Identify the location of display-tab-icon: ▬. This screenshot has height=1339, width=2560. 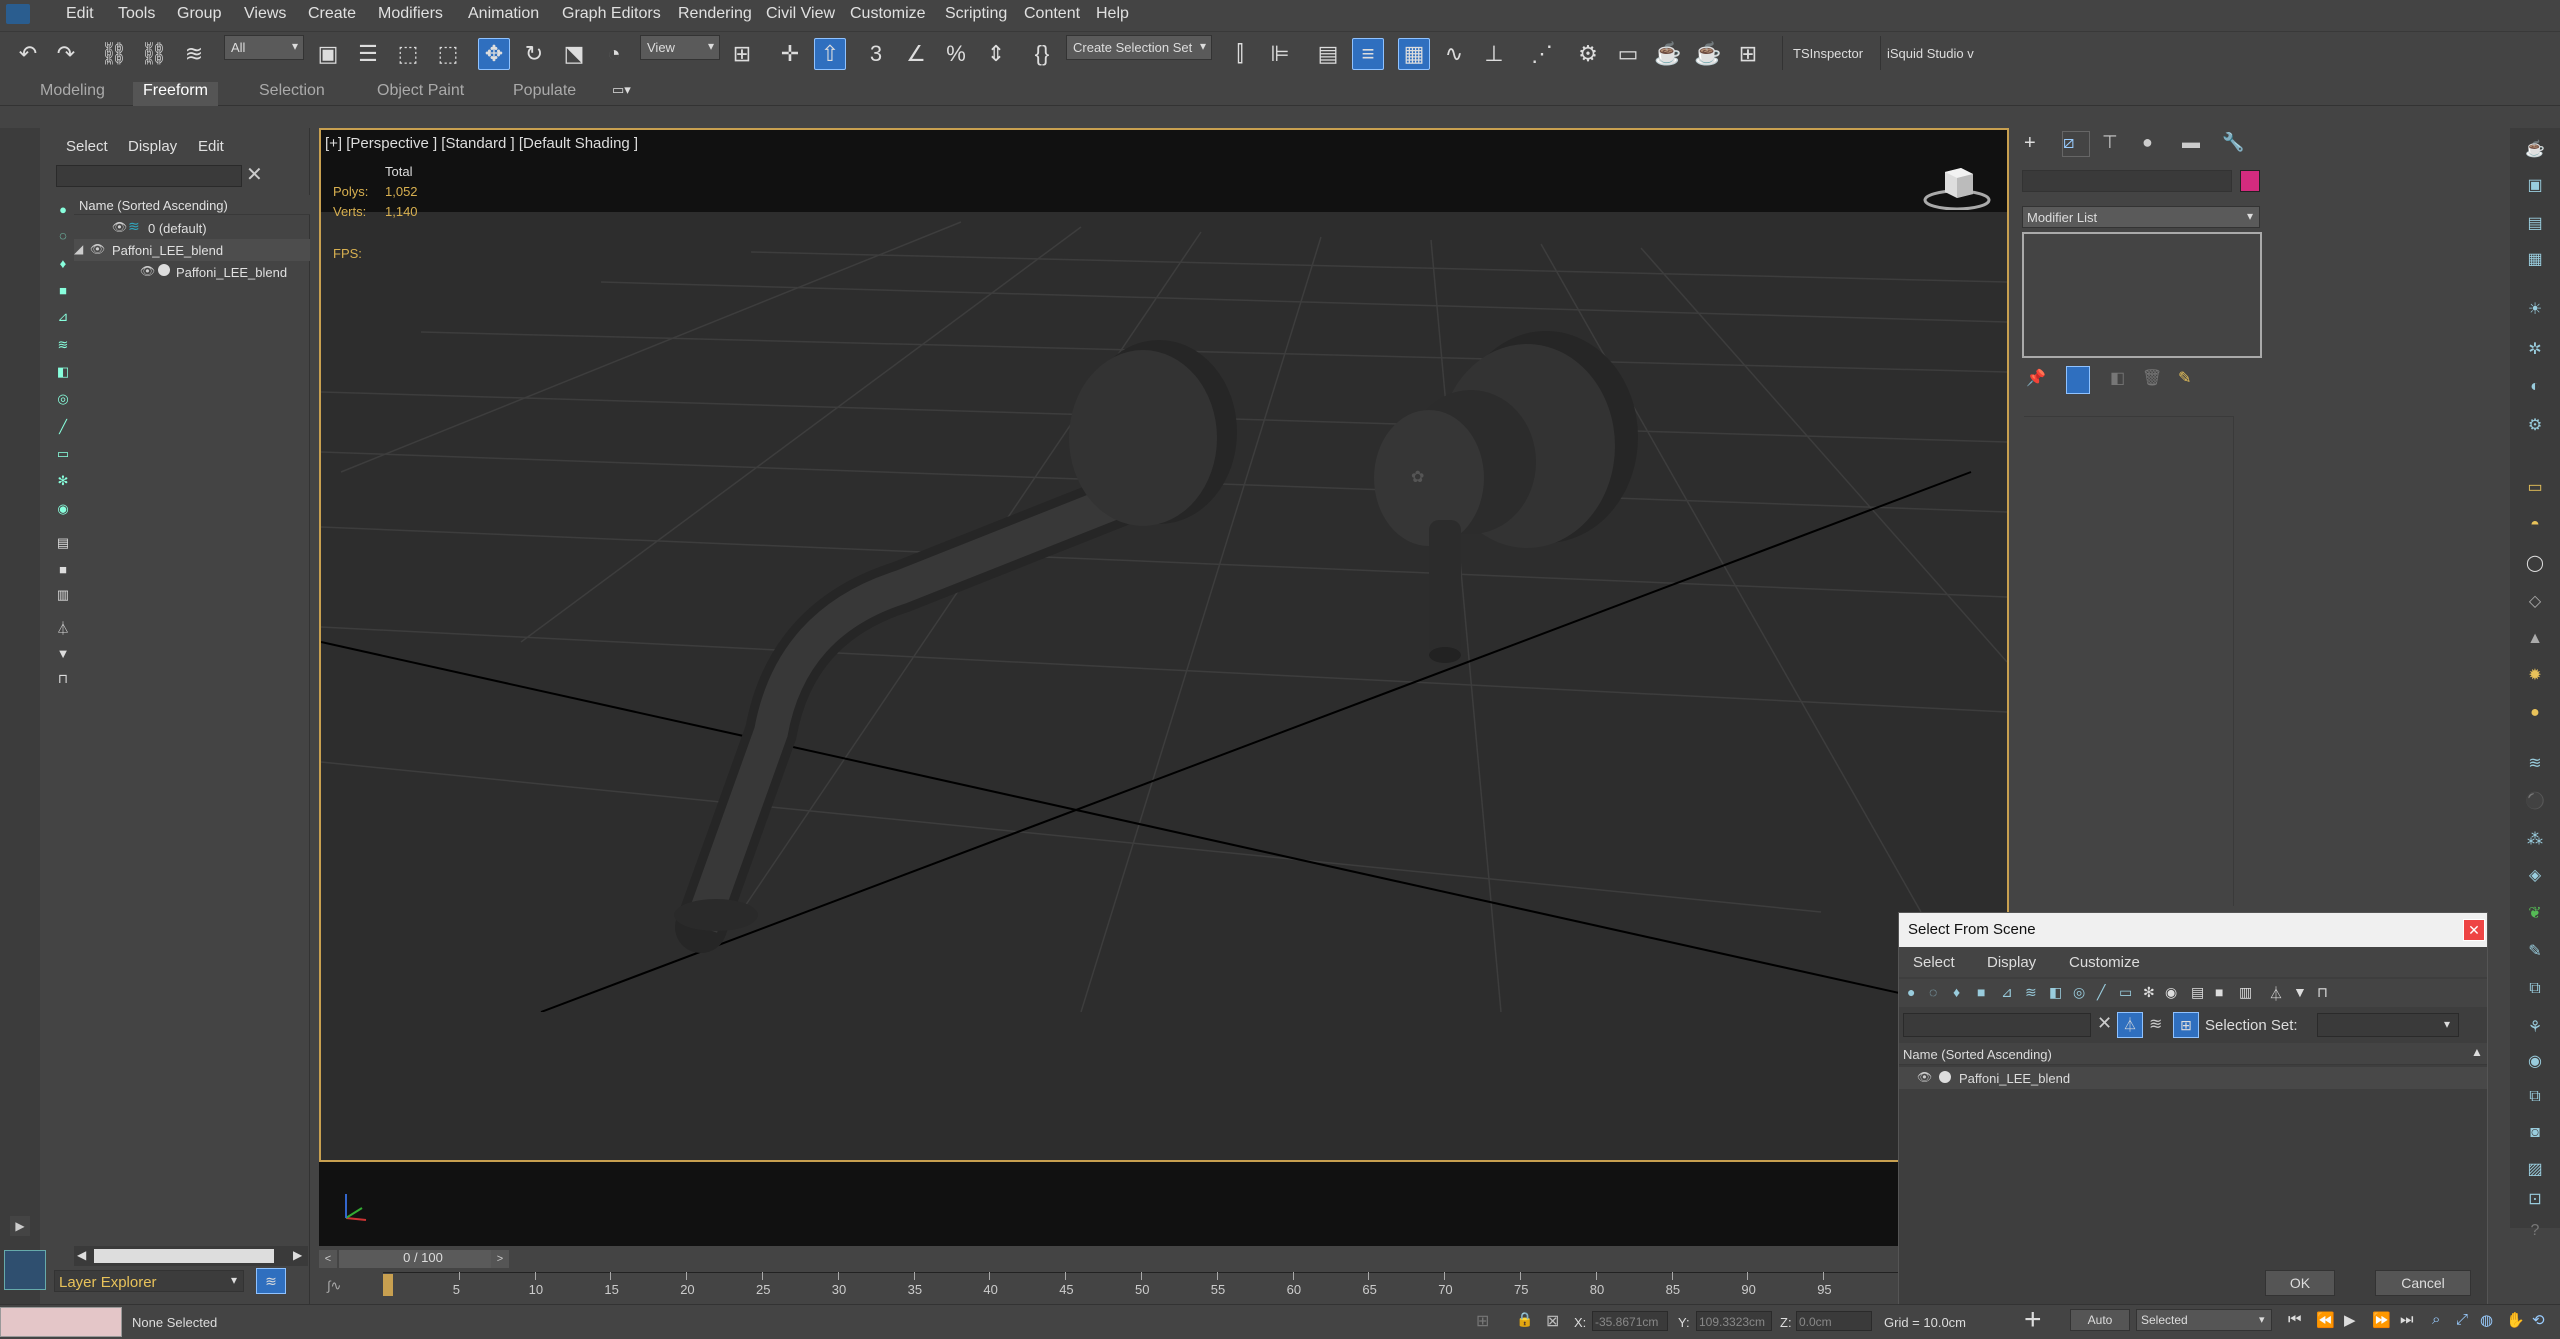
(2191, 142).